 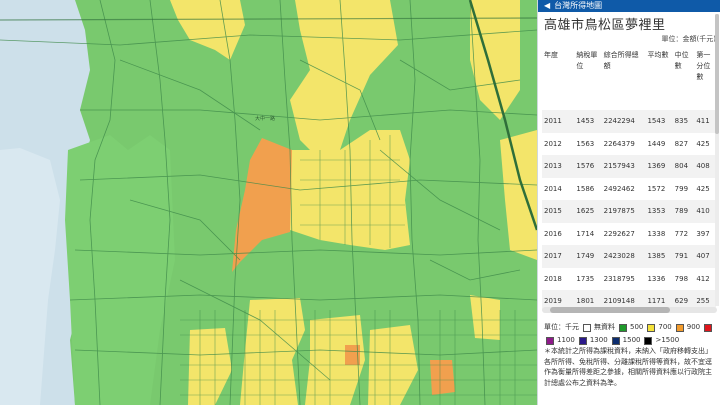 What do you see at coordinates (629, 310) in the screenshot?
I see `table-horizontal-scrollbar` at bounding box center [629, 310].